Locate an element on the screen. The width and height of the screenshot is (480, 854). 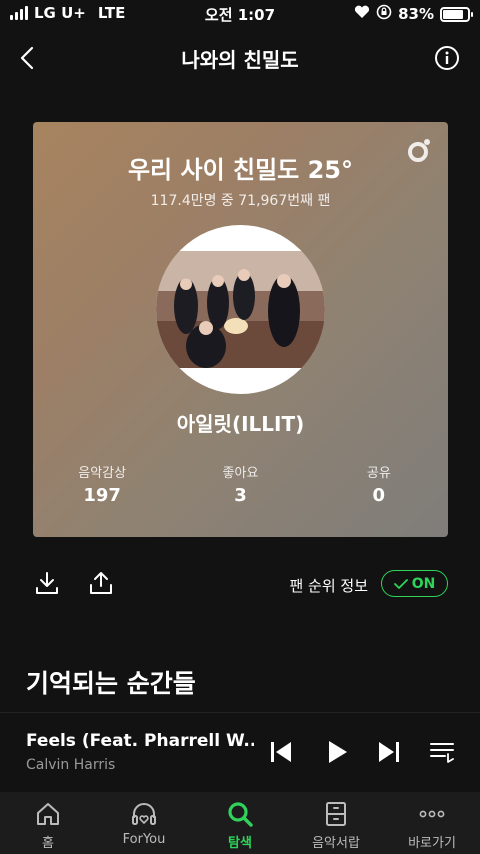
song-artist: Calvin Harris is located at coordinates (71, 765).